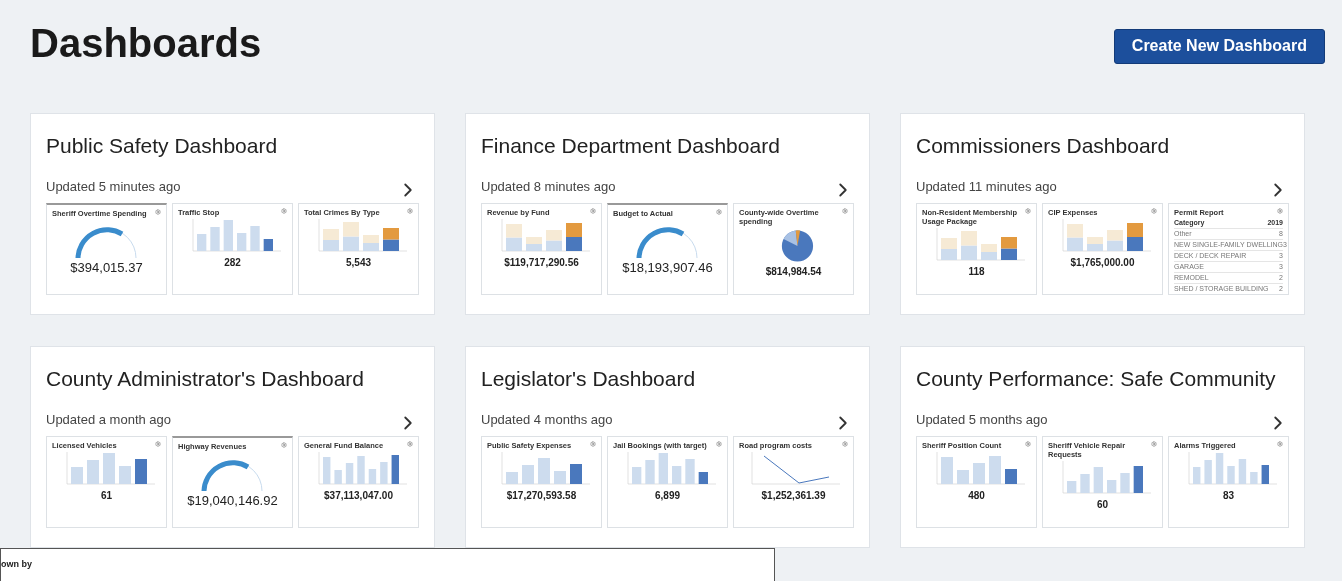  Describe the element at coordinates (106, 268) in the screenshot. I see `widget-value: $394,015.37` at that location.